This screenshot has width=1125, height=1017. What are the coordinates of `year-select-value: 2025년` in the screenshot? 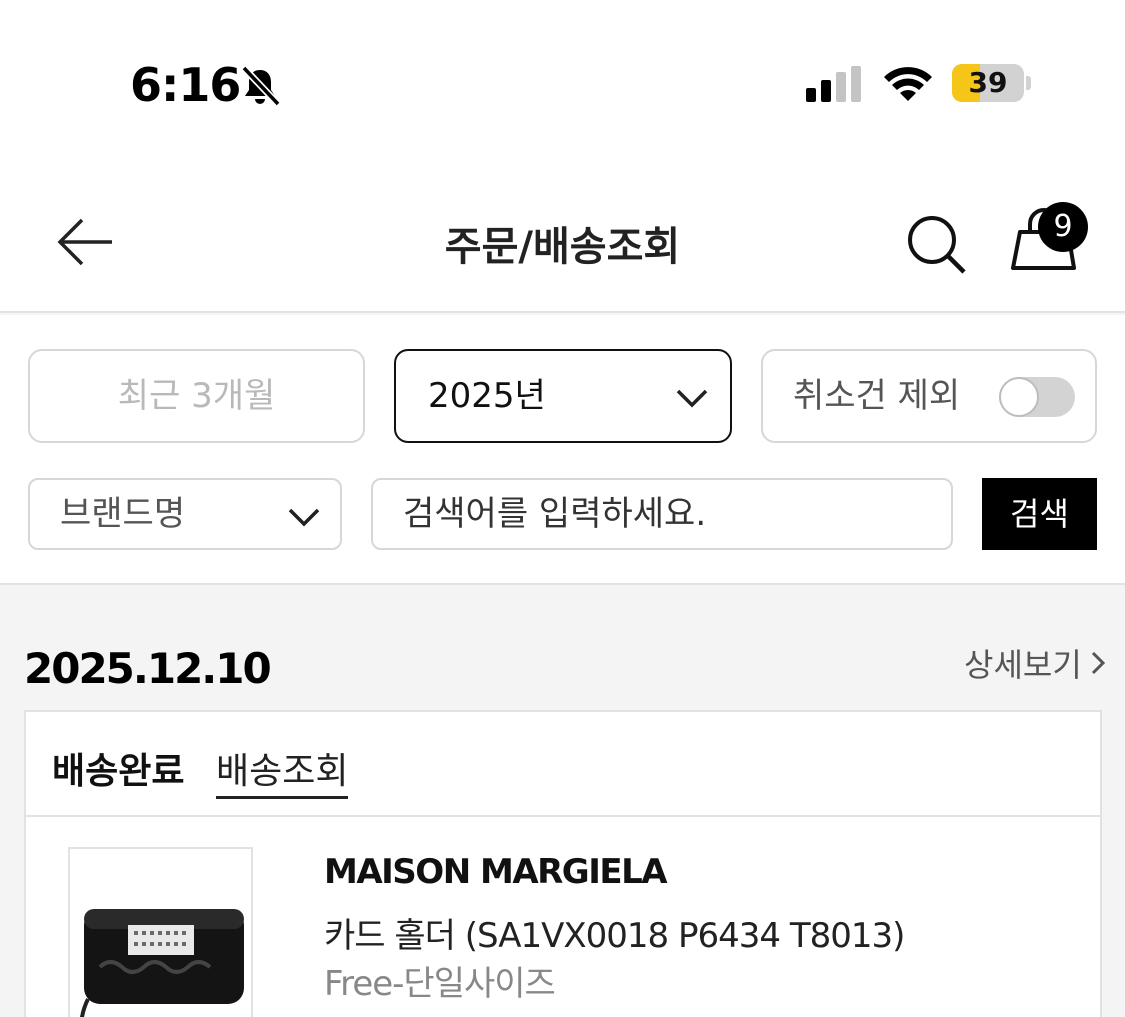 It's located at (487, 396).